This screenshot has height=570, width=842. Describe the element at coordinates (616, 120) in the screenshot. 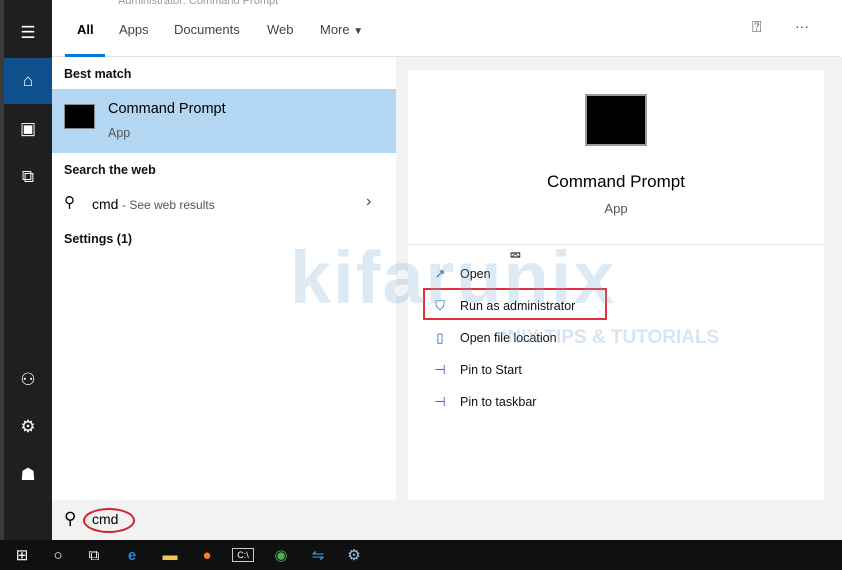

I see `cmd-app-large-icon` at that location.